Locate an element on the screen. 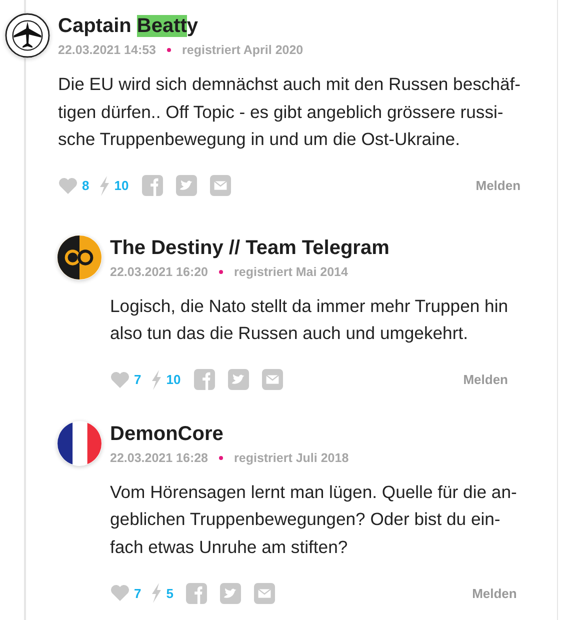  registration-date: registriert Mai 2014 is located at coordinates (291, 271).